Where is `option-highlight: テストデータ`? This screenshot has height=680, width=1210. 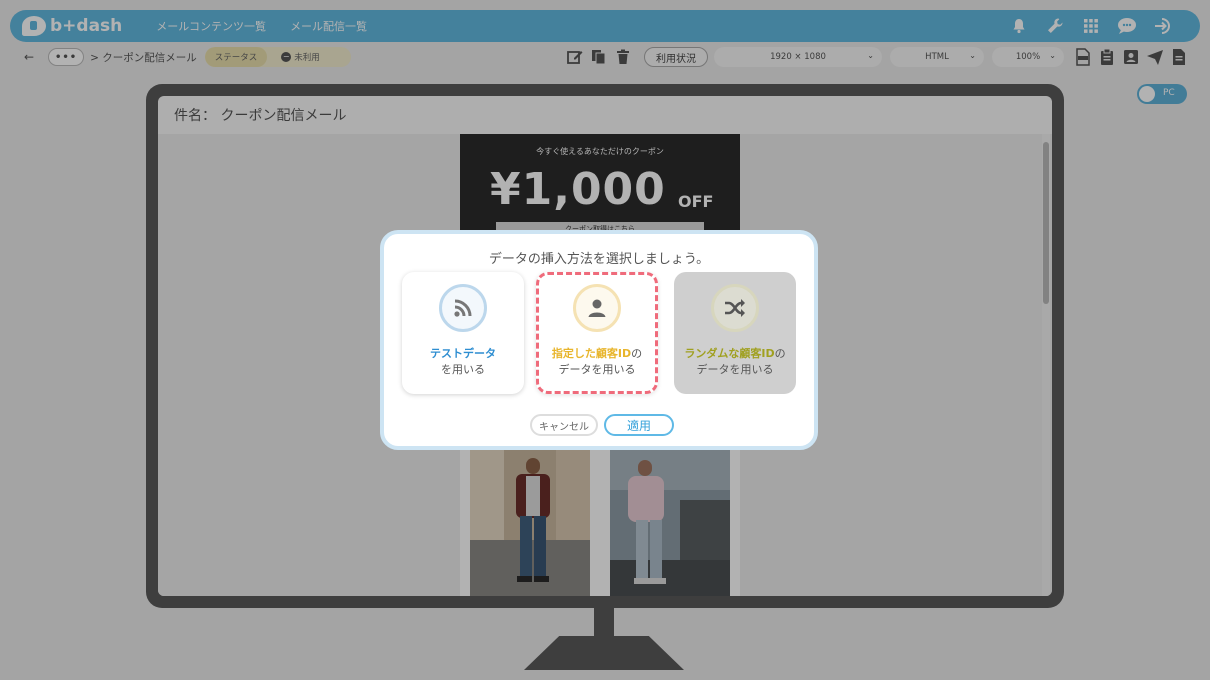
option-highlight: テストデータ is located at coordinates (463, 353).